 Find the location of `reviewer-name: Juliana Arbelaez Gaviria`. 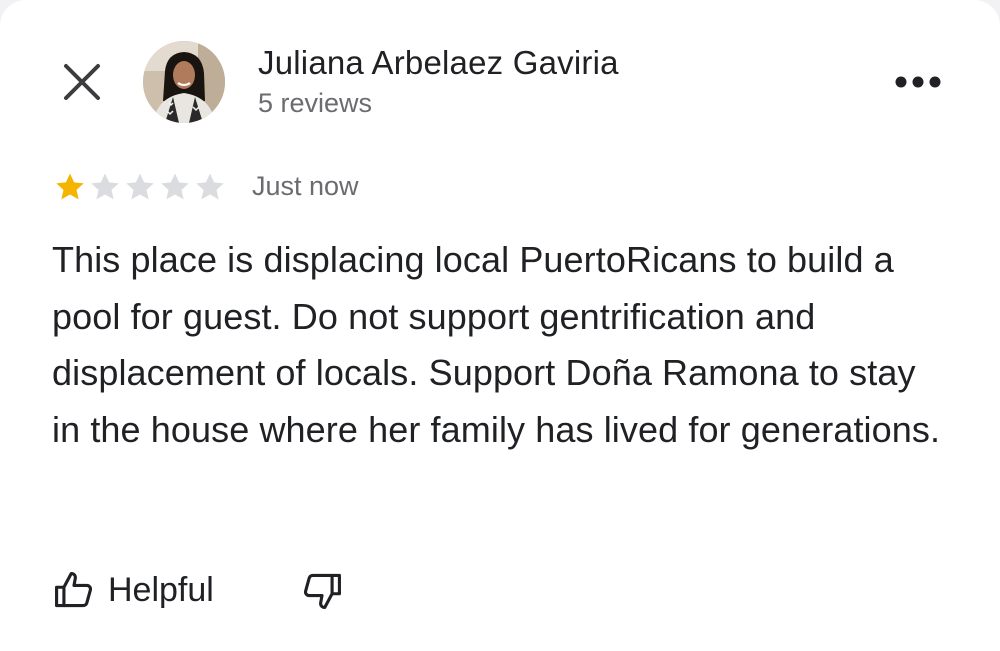

reviewer-name: Juliana Arbelaez Gaviria is located at coordinates (438, 63).